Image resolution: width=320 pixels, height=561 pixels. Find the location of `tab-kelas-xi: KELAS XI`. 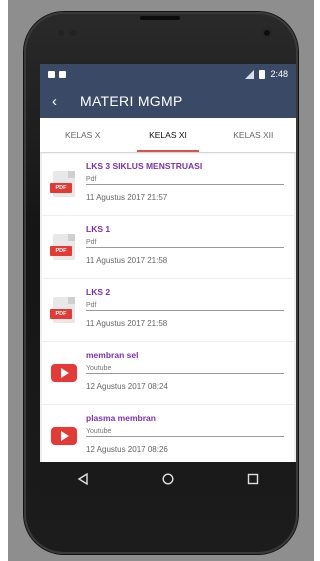

tab-kelas-xi: KELAS XI is located at coordinates (167, 135).